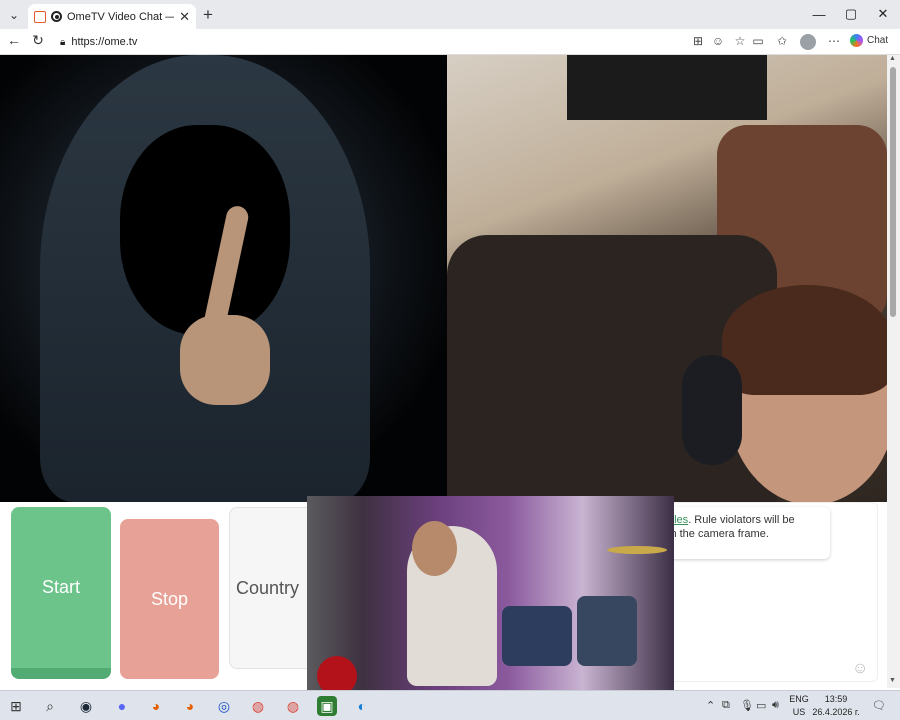 The width and height of the screenshot is (900, 720). What do you see at coordinates (741, 520) in the screenshot?
I see `notice-text-1: . Rule violators will be` at bounding box center [741, 520].